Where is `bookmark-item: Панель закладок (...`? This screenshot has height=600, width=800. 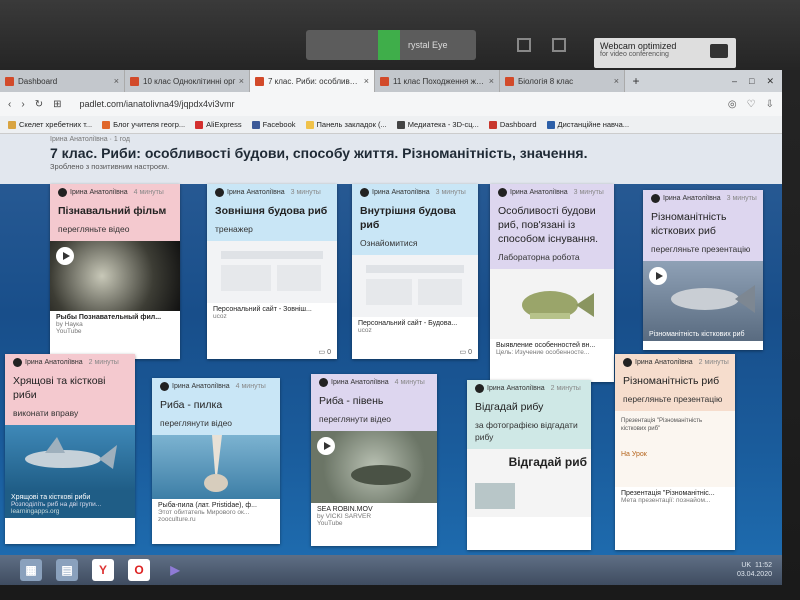
bookmark-item: Панель закладок (... is located at coordinates (346, 124).